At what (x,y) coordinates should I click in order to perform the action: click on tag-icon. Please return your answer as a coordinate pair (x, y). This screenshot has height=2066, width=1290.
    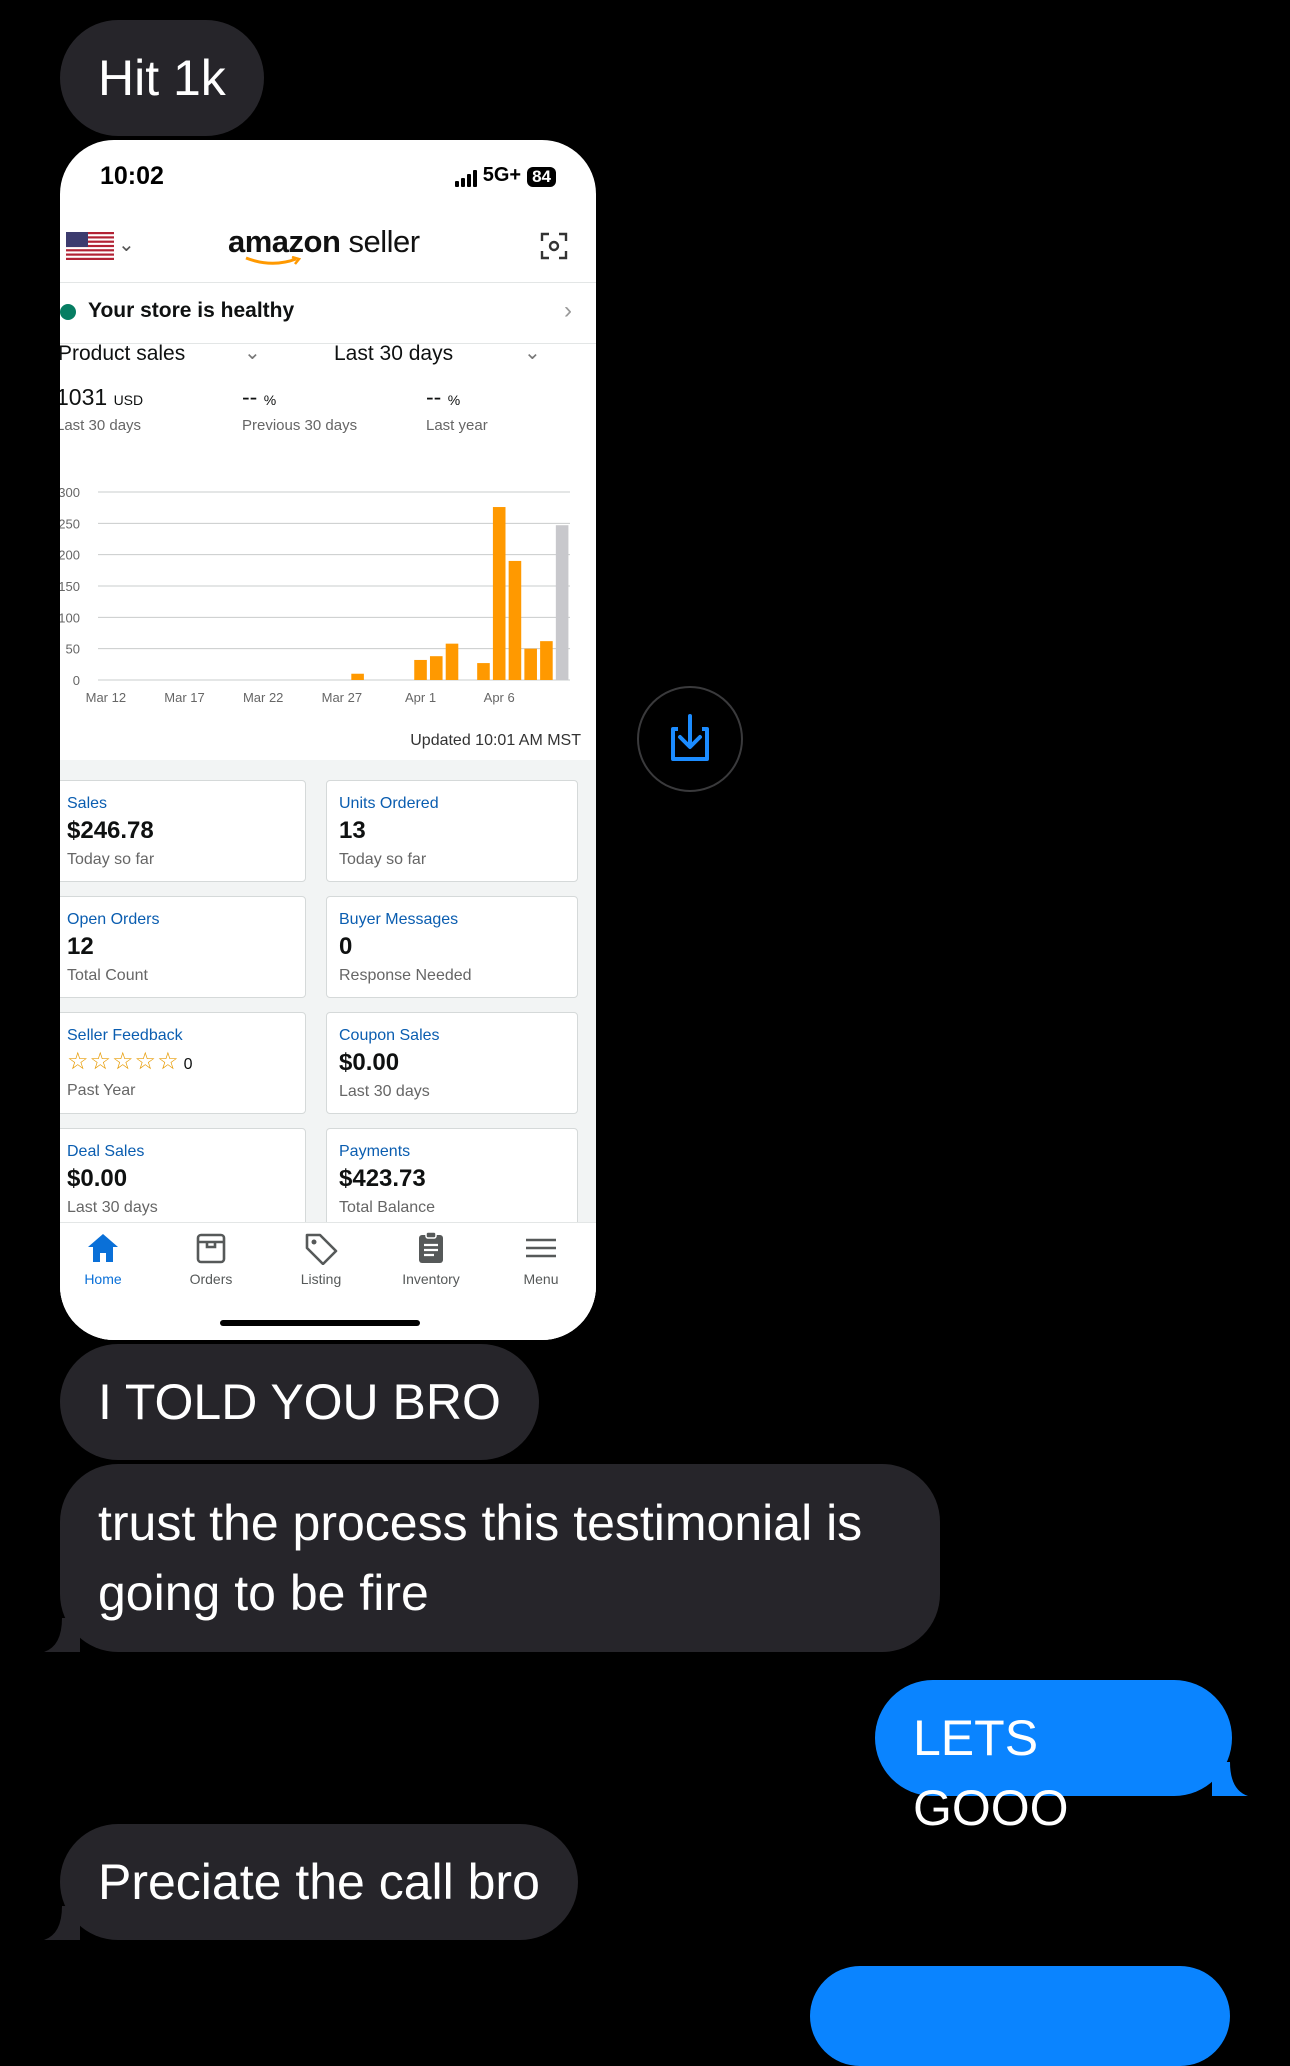
    Looking at the image, I should click on (321, 1249).